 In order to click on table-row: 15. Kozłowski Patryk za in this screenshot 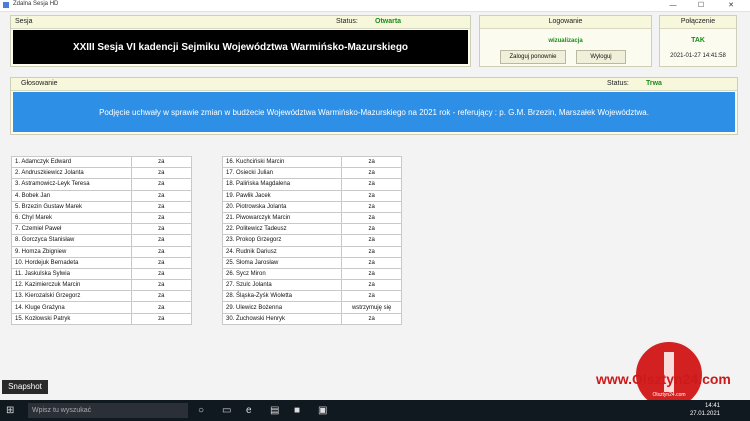, I will do `click(102, 318)`.